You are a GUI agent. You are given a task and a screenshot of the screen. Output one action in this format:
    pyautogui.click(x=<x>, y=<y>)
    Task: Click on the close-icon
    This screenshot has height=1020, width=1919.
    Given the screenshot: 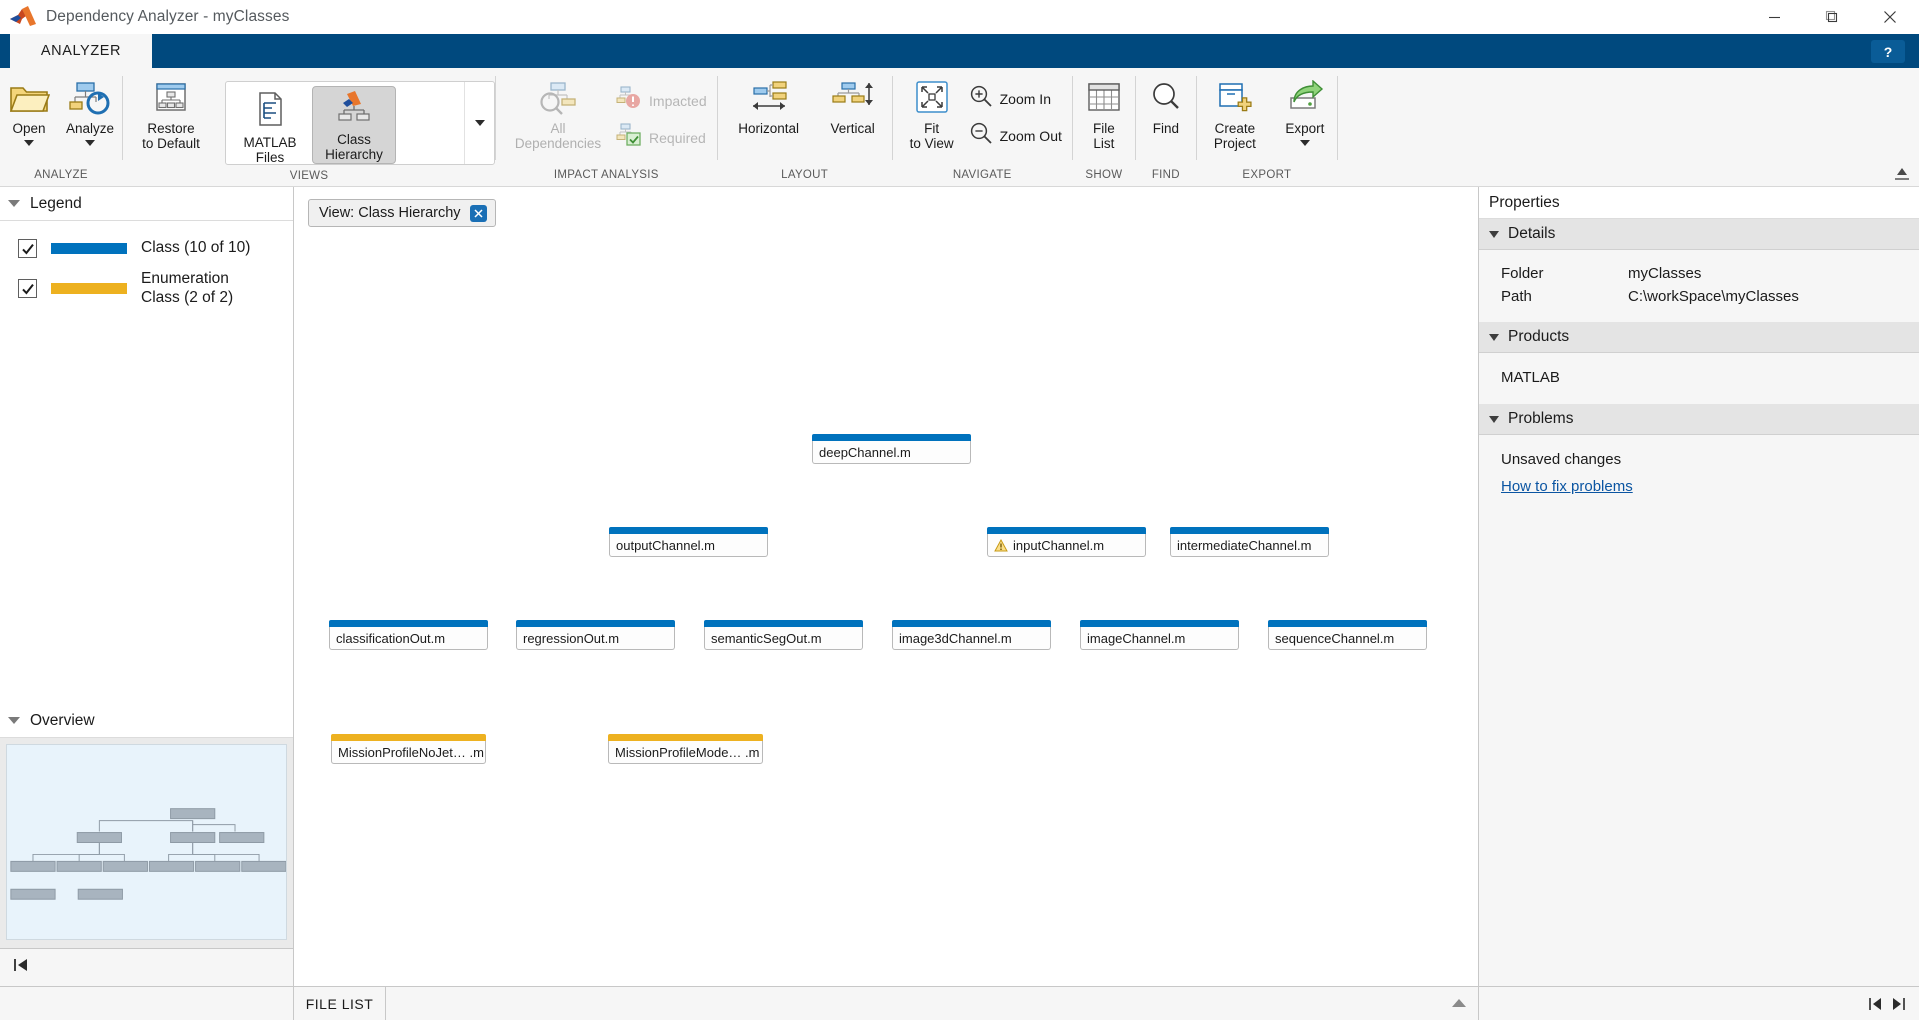 What is the action you would take?
    pyautogui.click(x=1890, y=17)
    